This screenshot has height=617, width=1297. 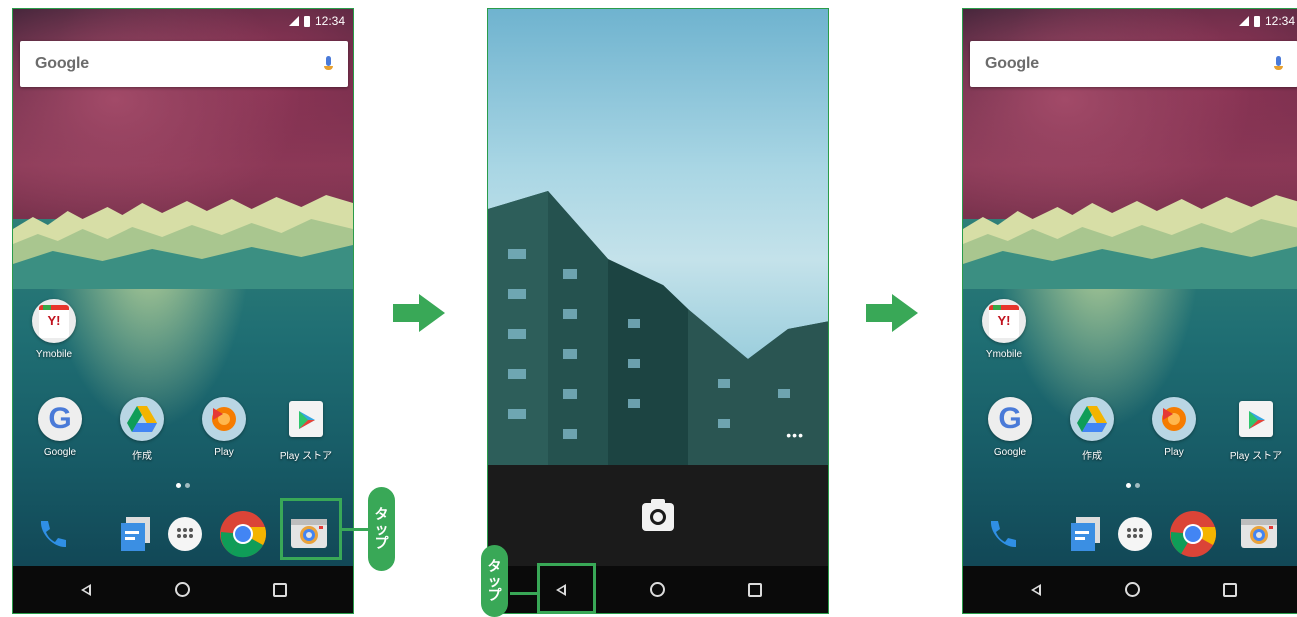 I want to click on camera-icon-highlight, so click(x=311, y=529).